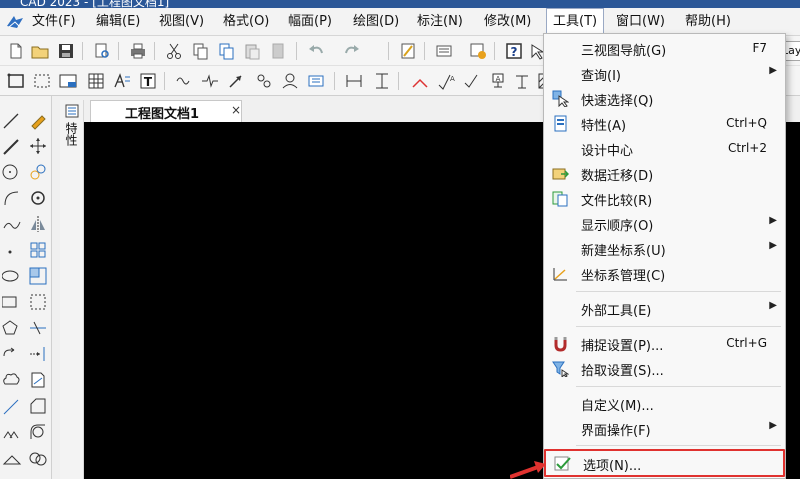  Describe the element at coordinates (498, 81) in the screenshot. I see `datum-icon: A` at that location.